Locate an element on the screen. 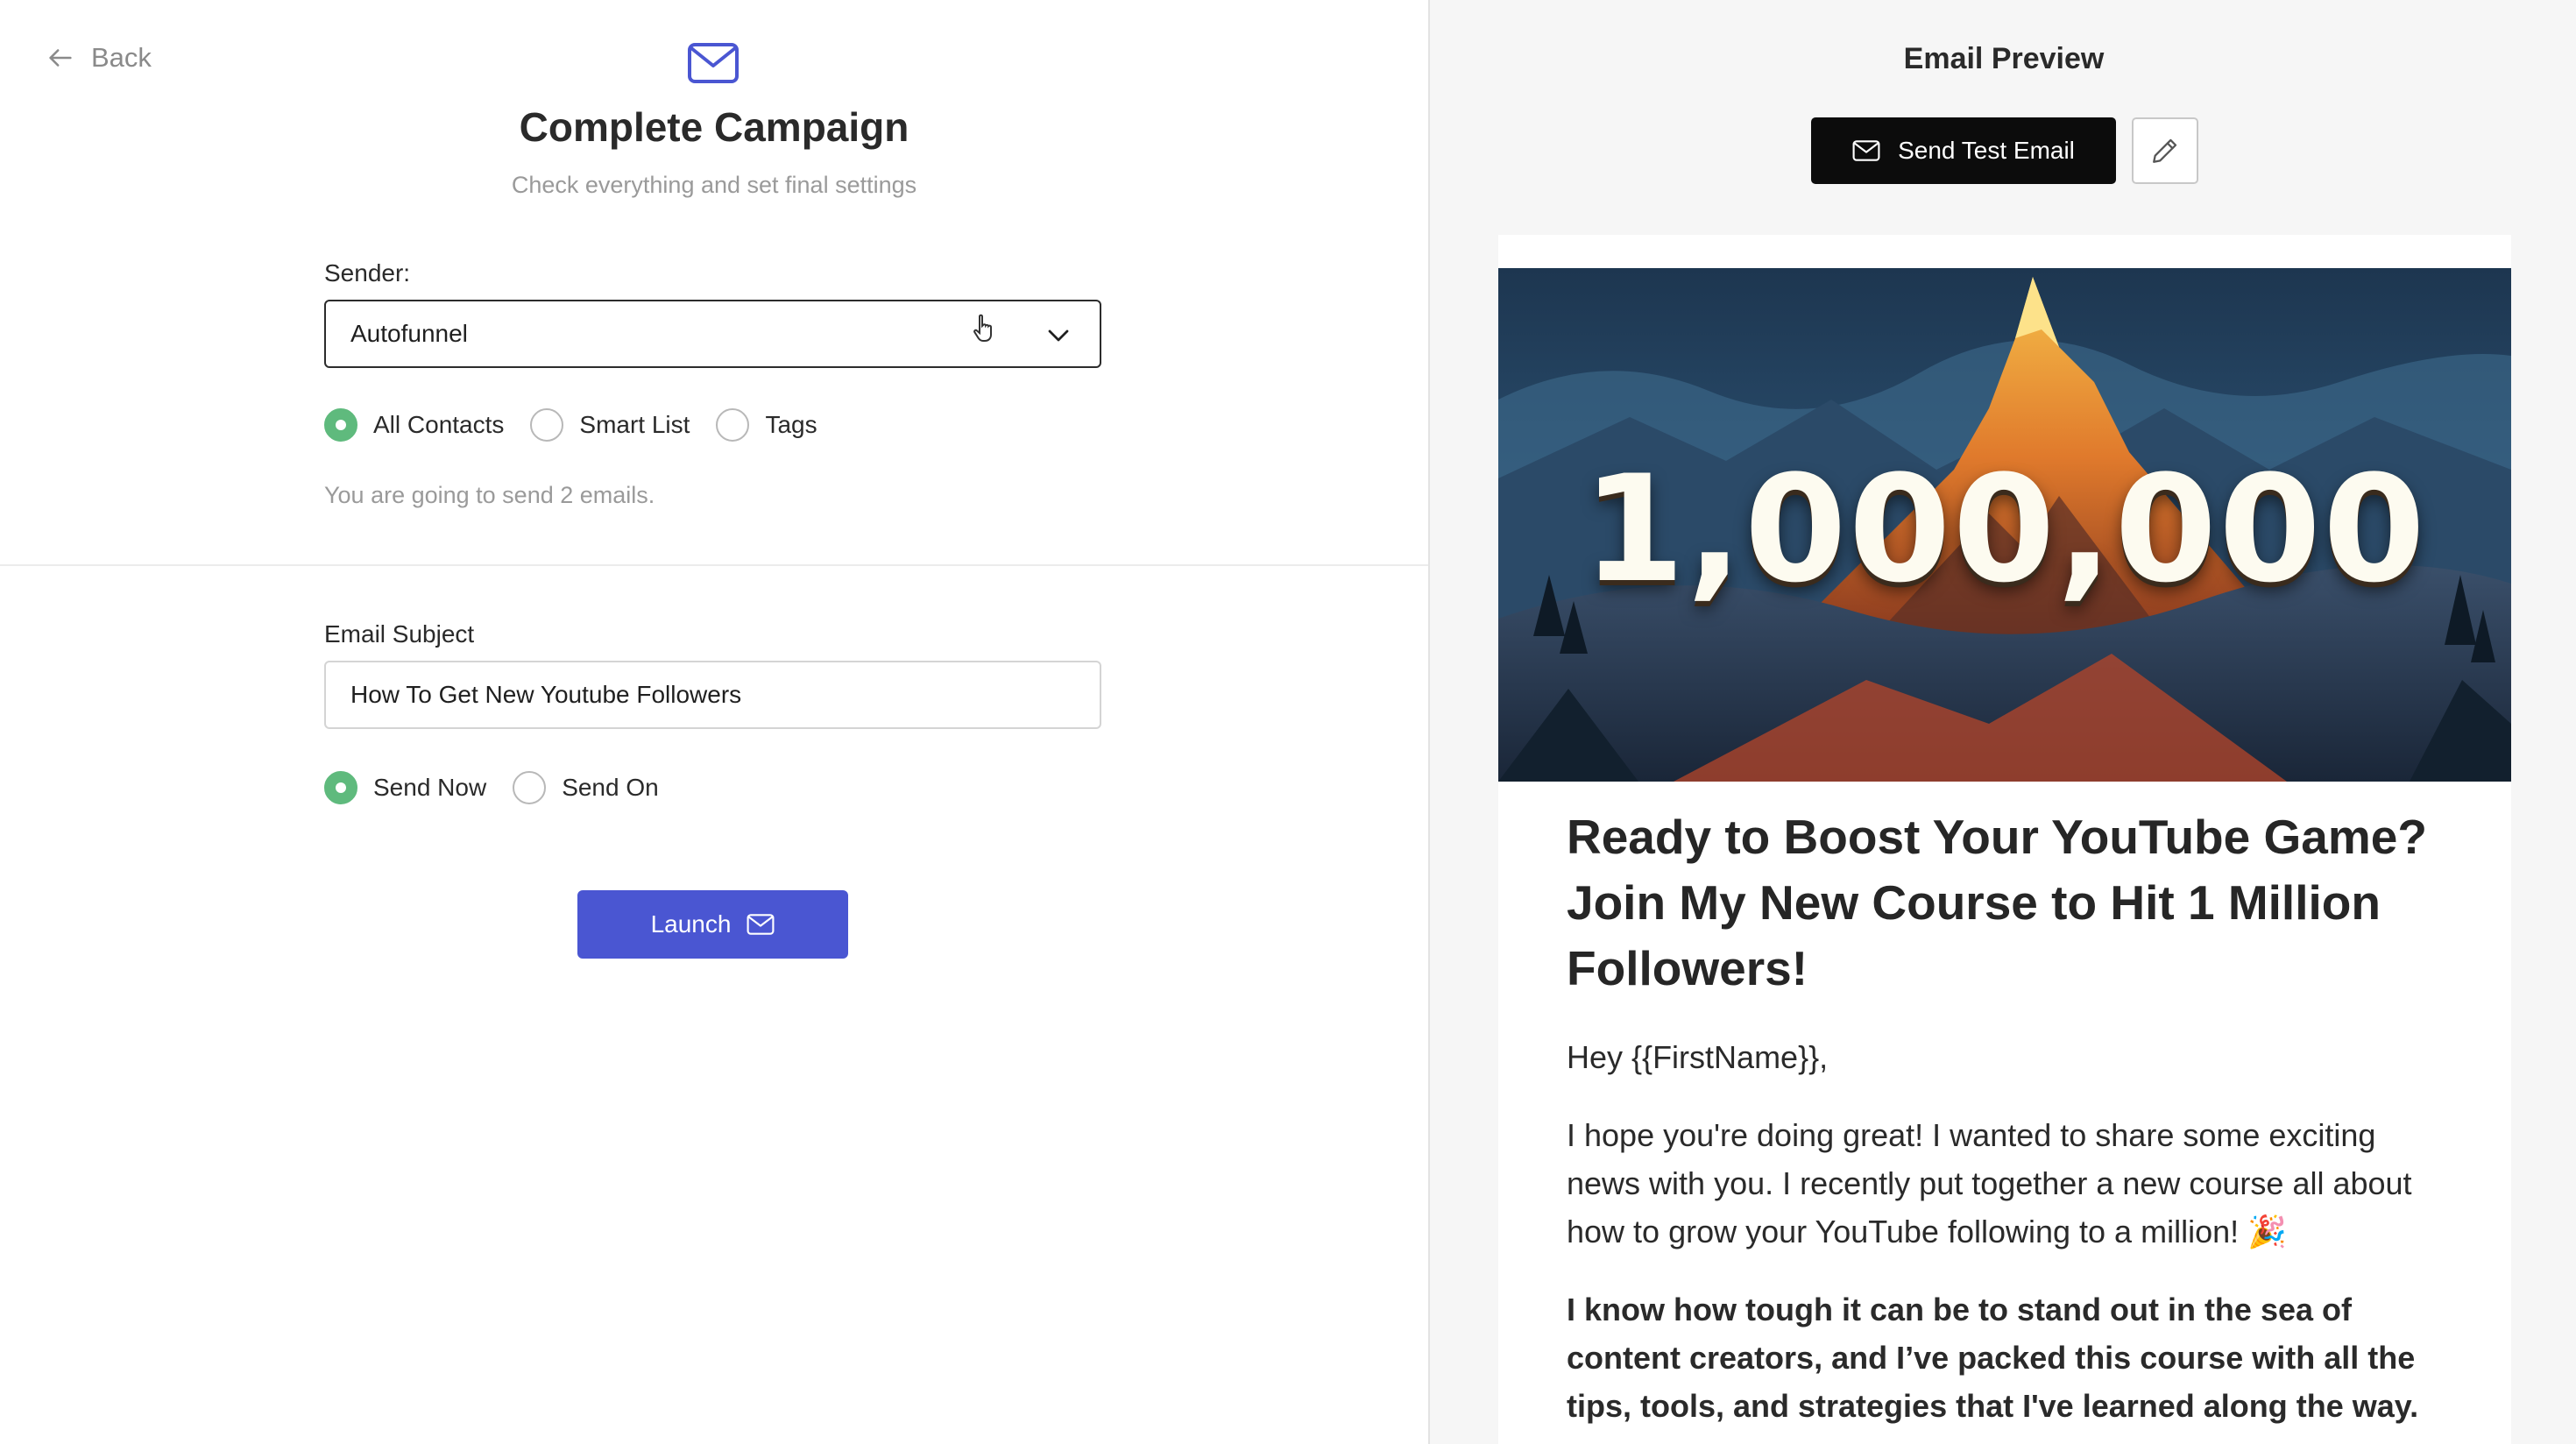  send-test-label: Send Test Email is located at coordinates (1986, 150).